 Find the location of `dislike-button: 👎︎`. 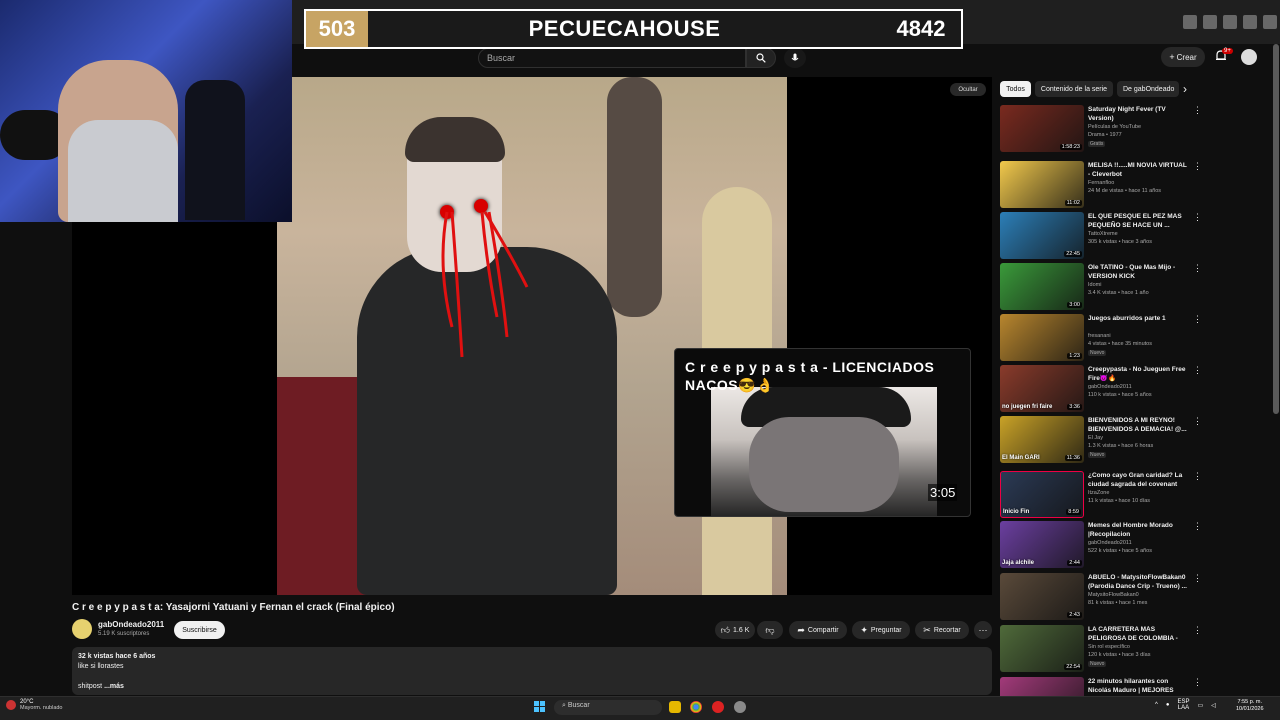

dislike-button: 👎︎ is located at coordinates (770, 630).